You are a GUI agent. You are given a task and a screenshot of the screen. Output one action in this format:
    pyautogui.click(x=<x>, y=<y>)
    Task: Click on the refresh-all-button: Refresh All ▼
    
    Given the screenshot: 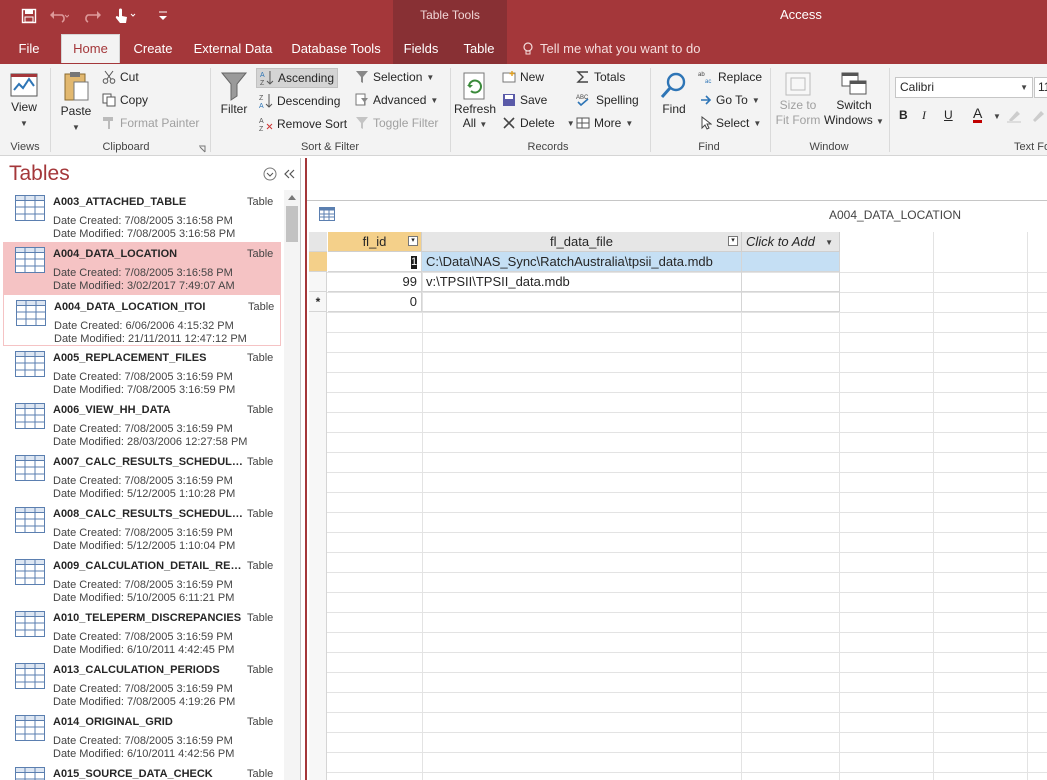 What is the action you would take?
    pyautogui.click(x=475, y=101)
    